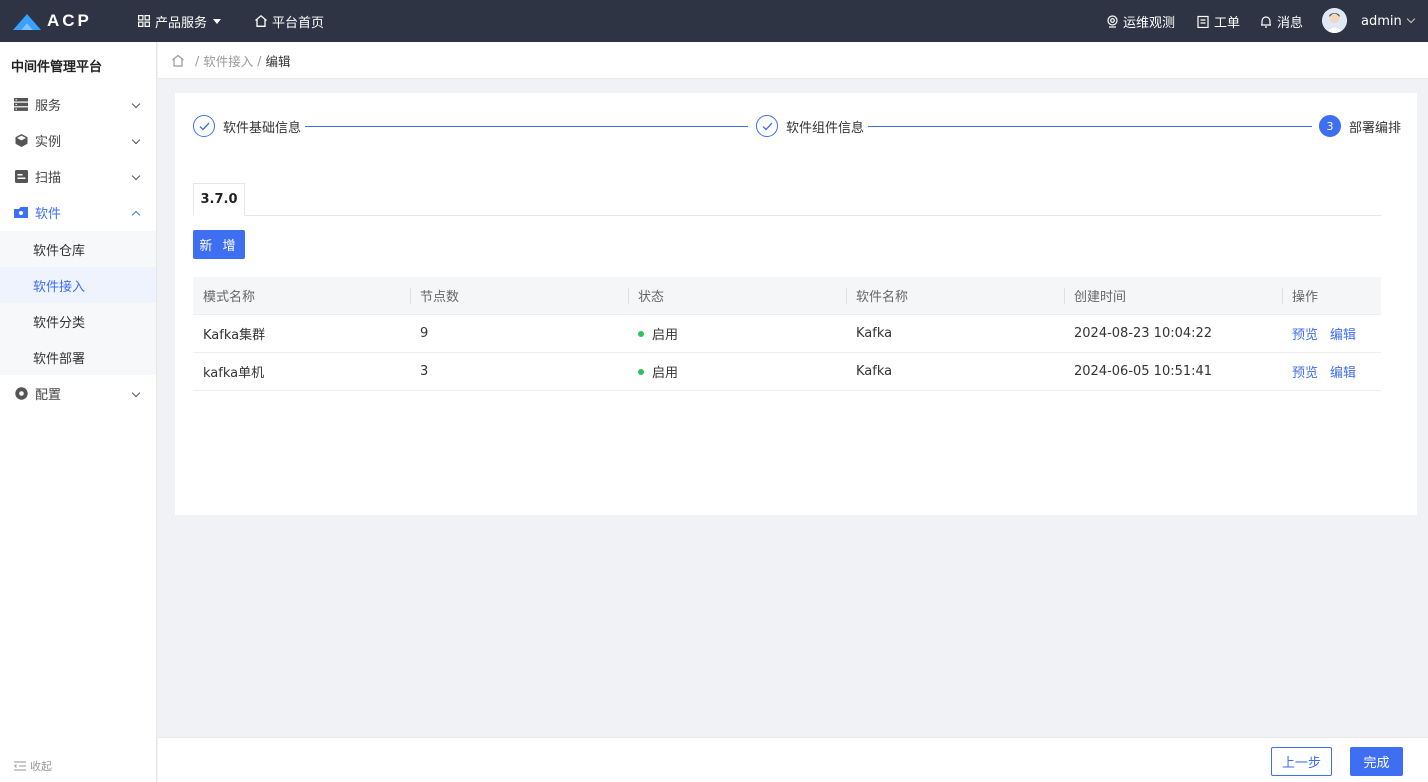 The width and height of the screenshot is (1428, 782). I want to click on ticket-link: 工单, so click(1218, 21).